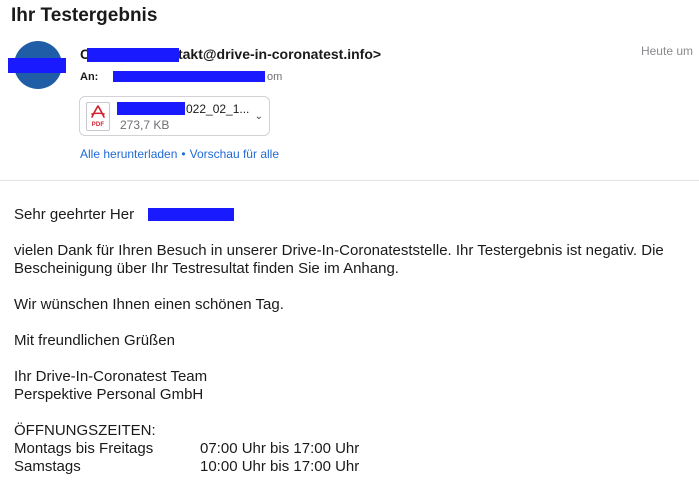  What do you see at coordinates (280, 466) in the screenshot?
I see `hours-time: 10:00 Uhr bis 17:00 Uhr` at bounding box center [280, 466].